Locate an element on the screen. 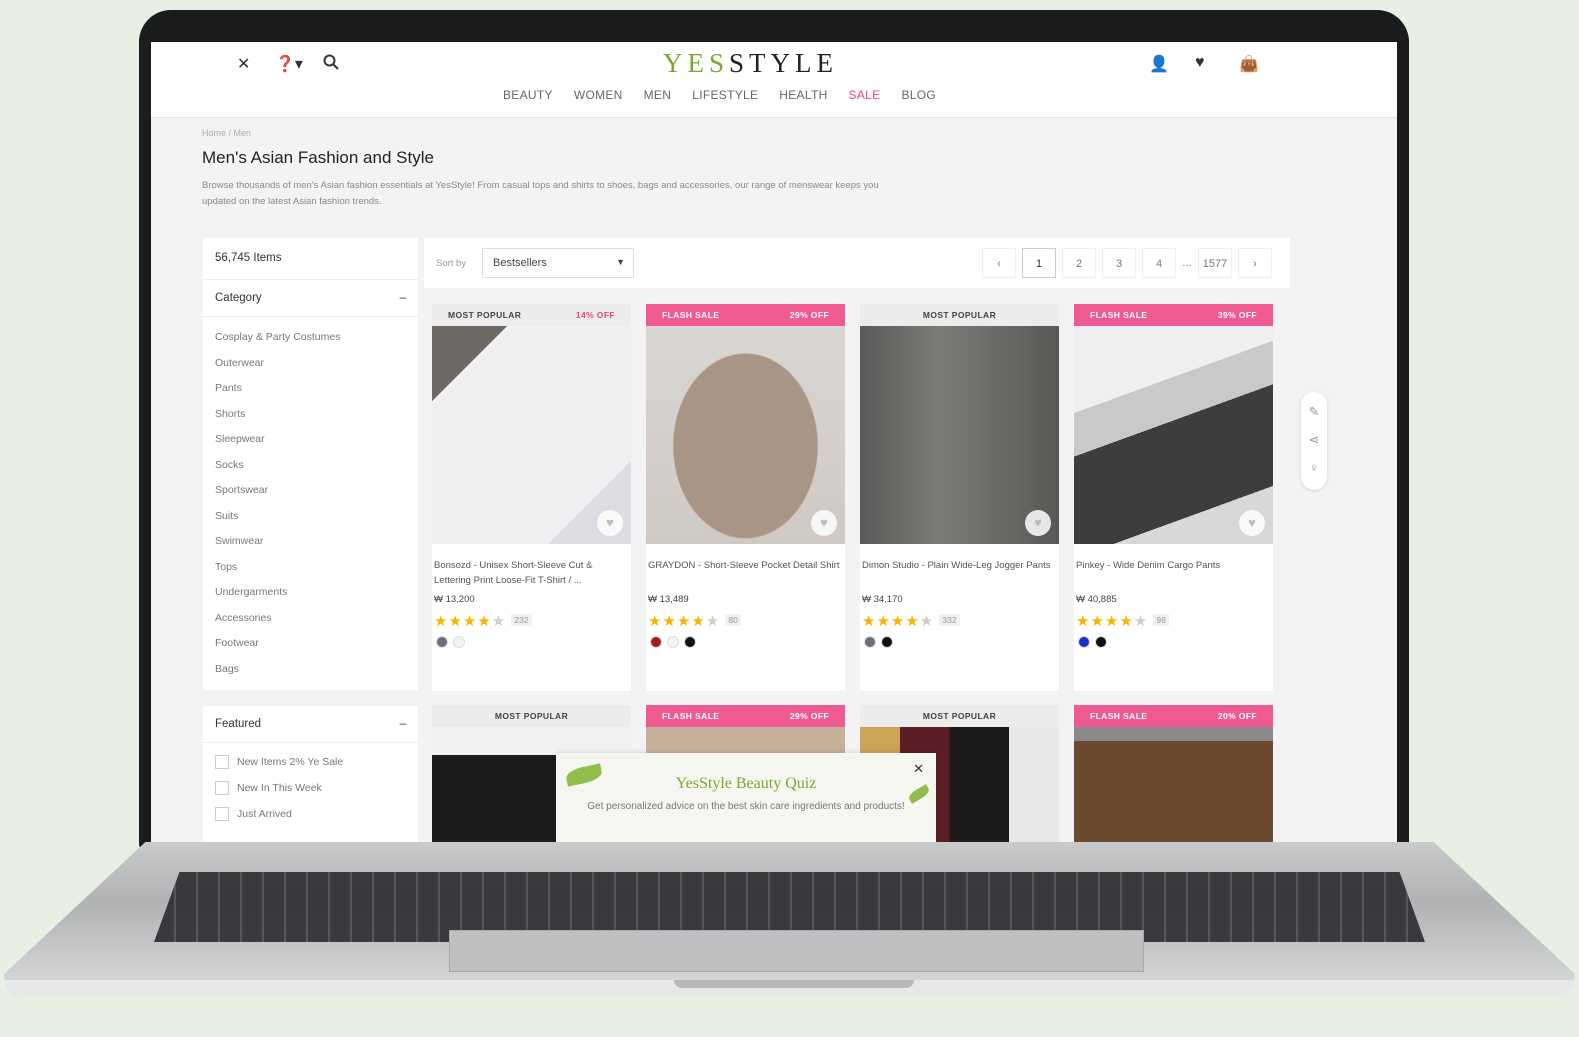  category-link: Shorts is located at coordinates (310, 415).